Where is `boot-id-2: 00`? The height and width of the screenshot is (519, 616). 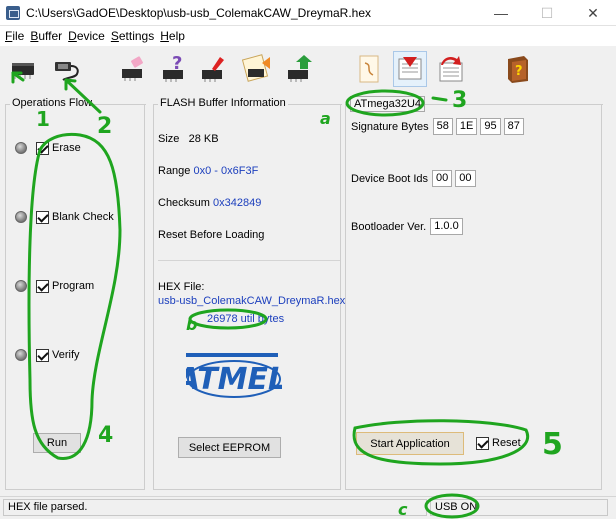
boot-id-2: 00 is located at coordinates (465, 178).